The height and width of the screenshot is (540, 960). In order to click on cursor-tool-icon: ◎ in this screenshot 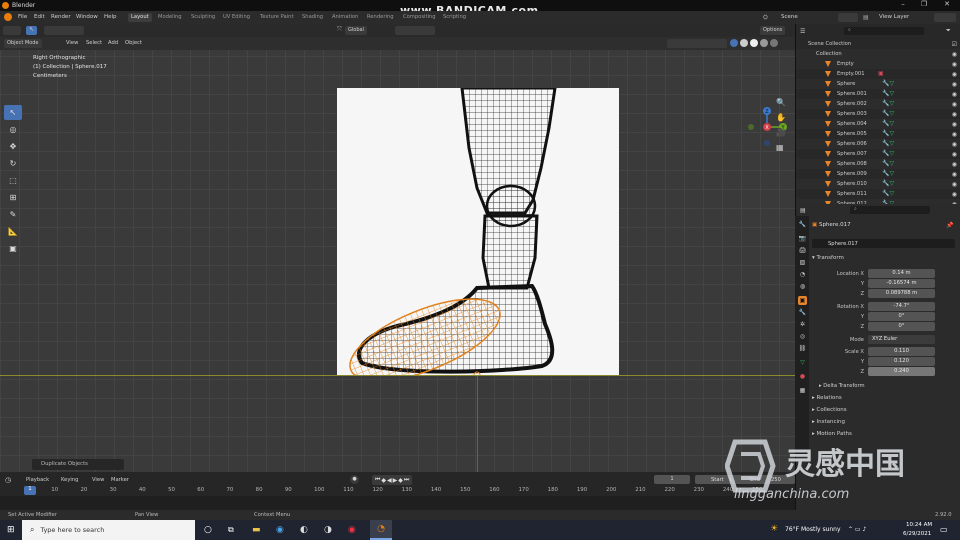, I will do `click(13, 129)`.